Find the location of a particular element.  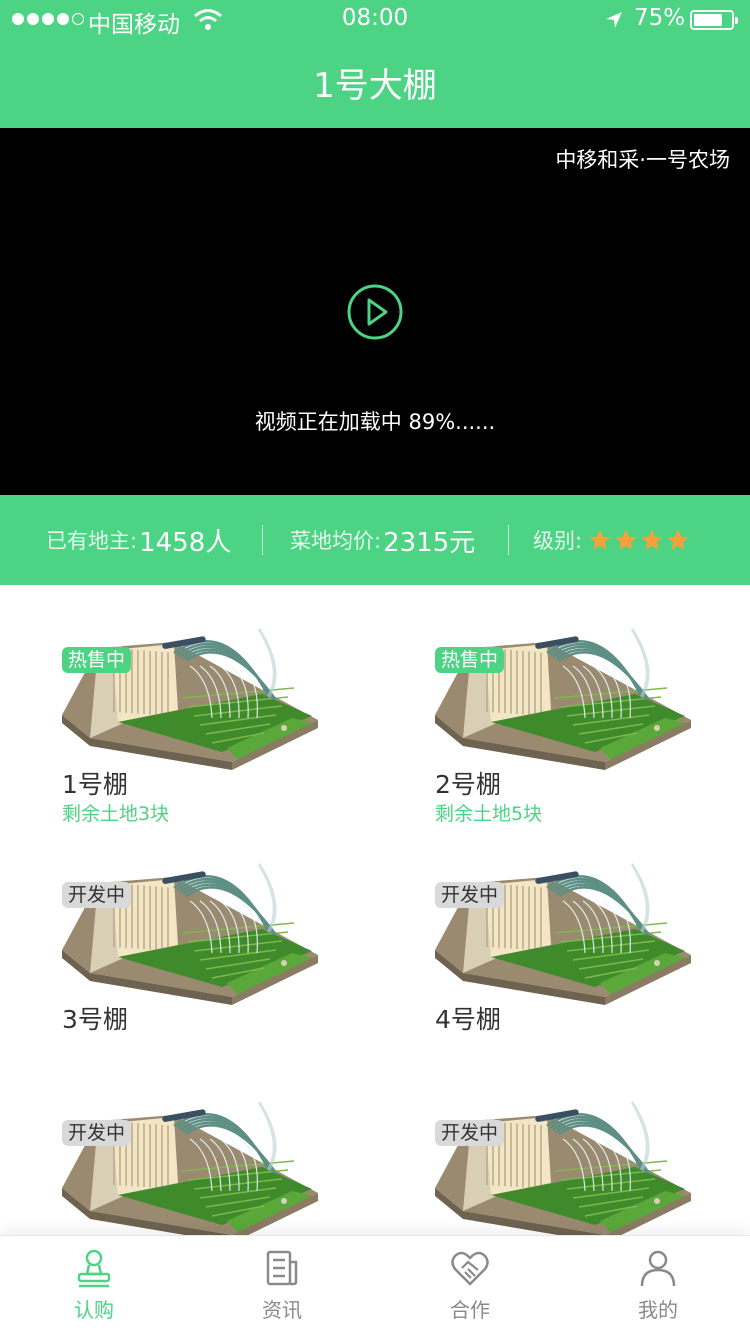

page-title: 1号大棚 is located at coordinates (375, 86).